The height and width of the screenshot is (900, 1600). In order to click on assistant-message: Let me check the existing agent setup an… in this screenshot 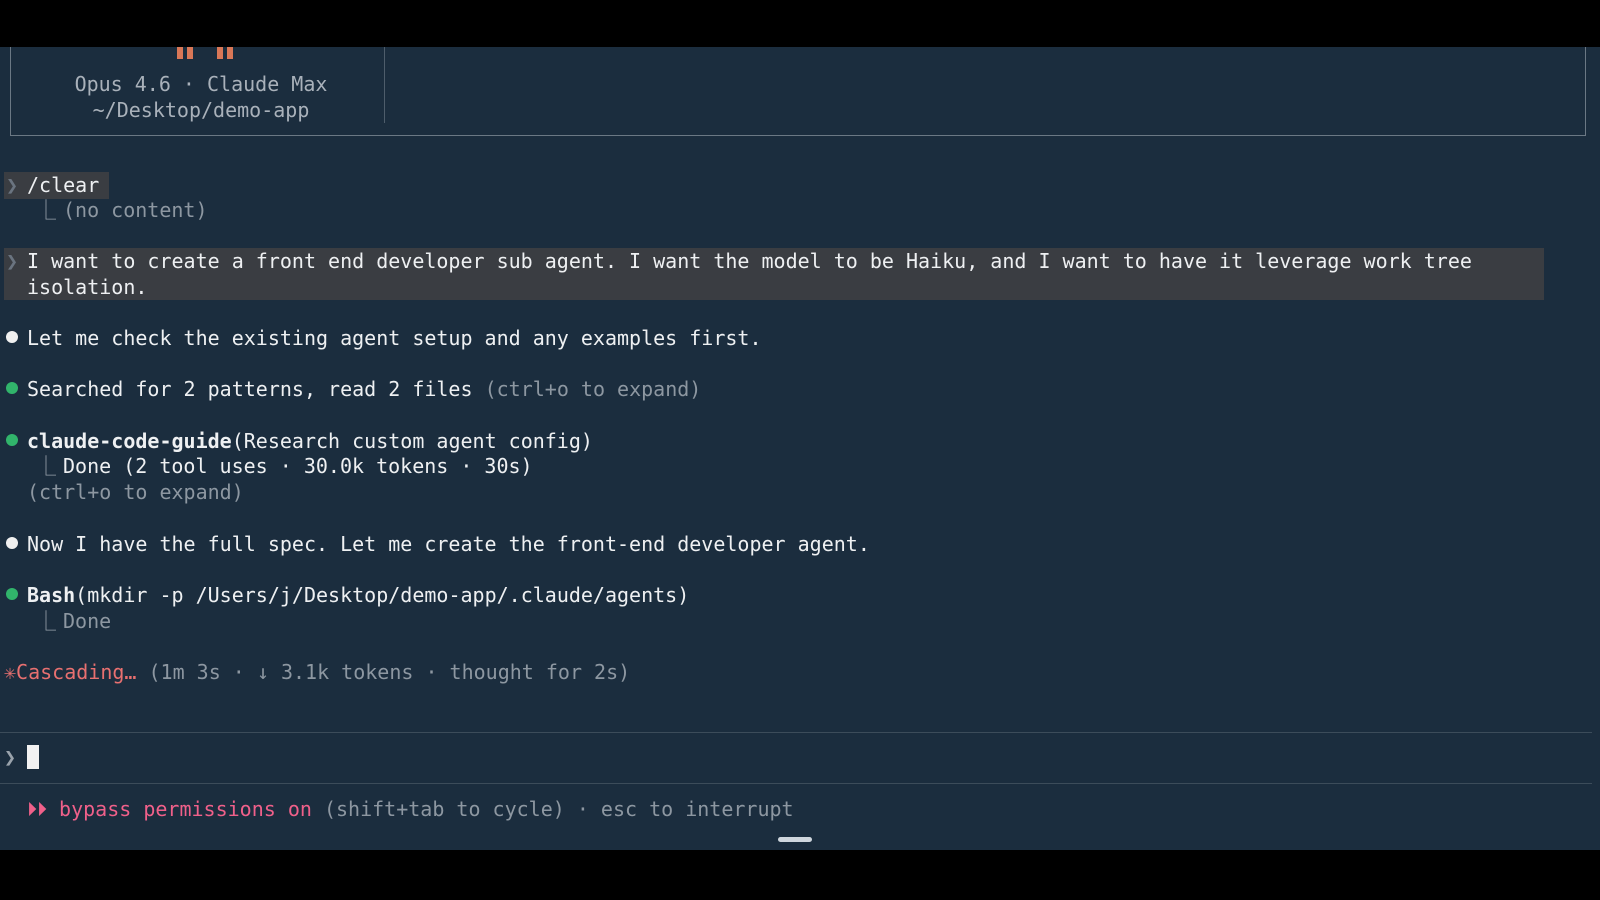, I will do `click(394, 338)`.